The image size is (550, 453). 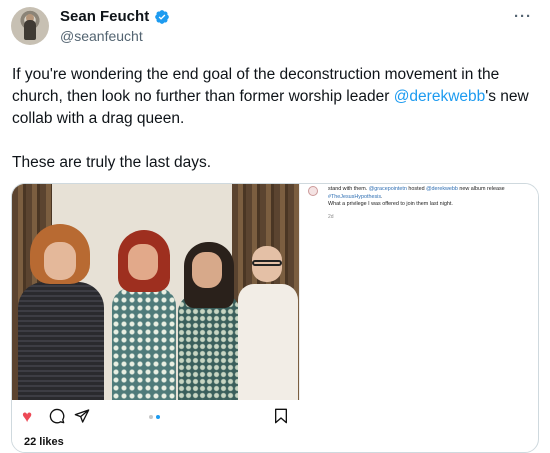 What do you see at coordinates (101, 36) in the screenshot?
I see `author-handle: @seanfeucht` at bounding box center [101, 36].